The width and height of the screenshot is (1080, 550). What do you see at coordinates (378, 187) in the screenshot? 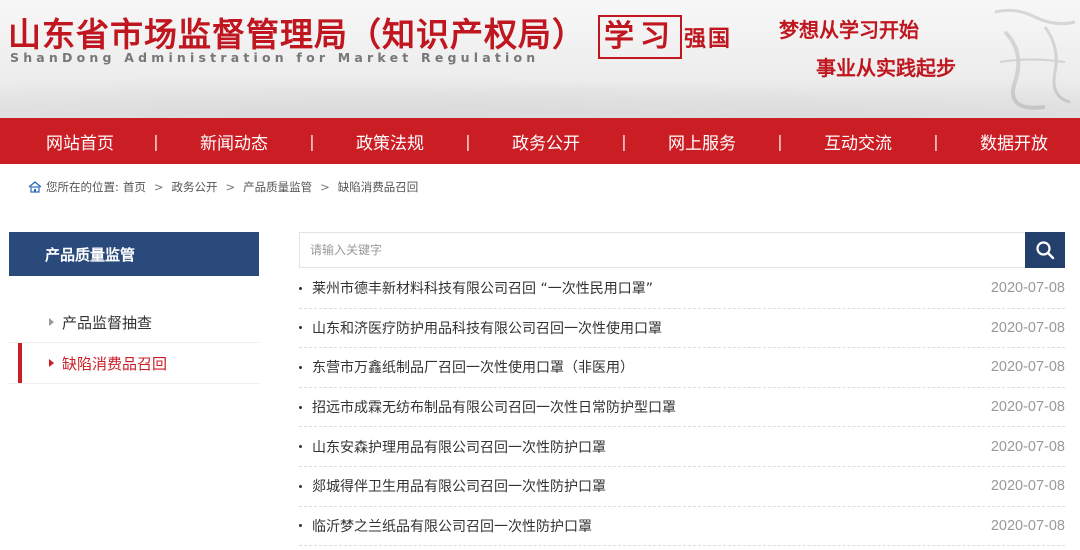
I see `breadcrumb-current: 缺陷消费品召回` at bounding box center [378, 187].